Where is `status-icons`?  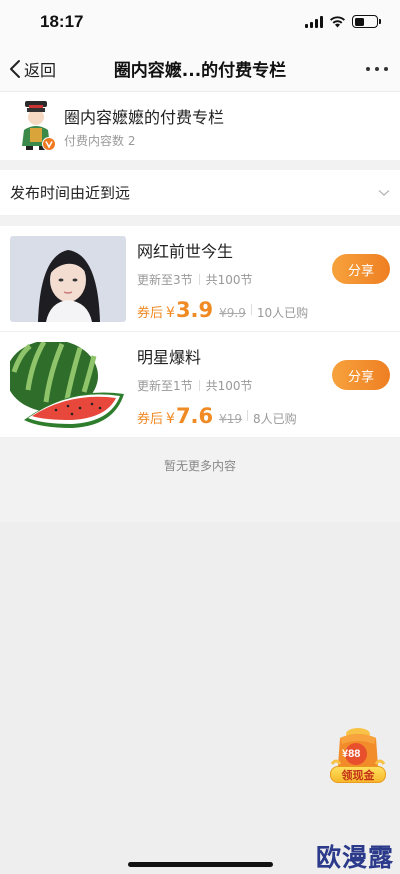 status-icons is located at coordinates (343, 21).